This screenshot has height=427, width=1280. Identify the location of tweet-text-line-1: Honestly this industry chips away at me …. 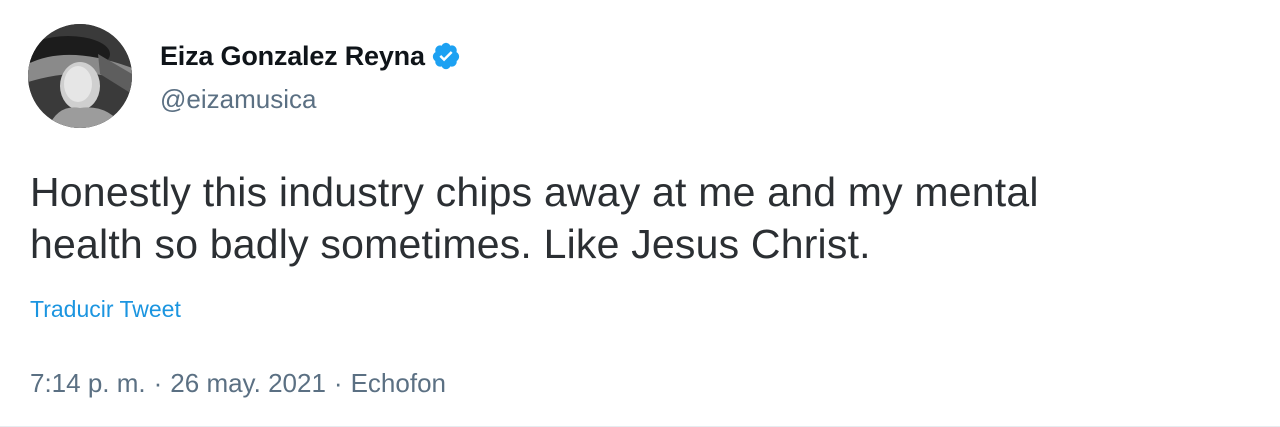
(534, 192).